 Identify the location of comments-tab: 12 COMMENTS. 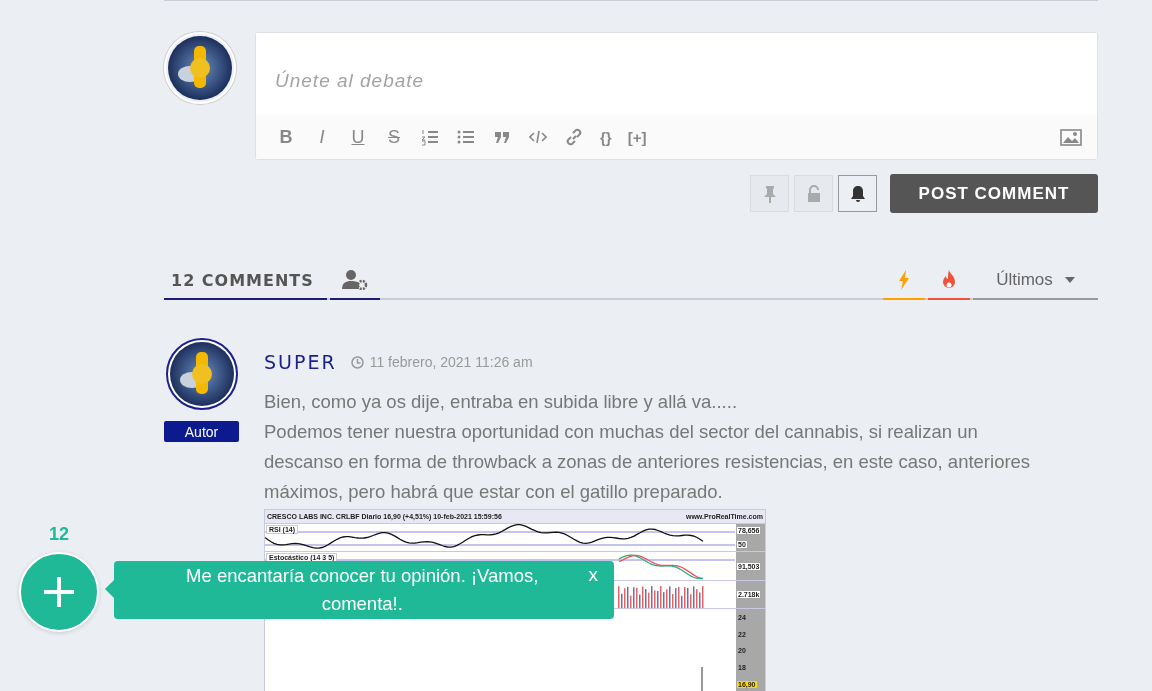
(245, 281).